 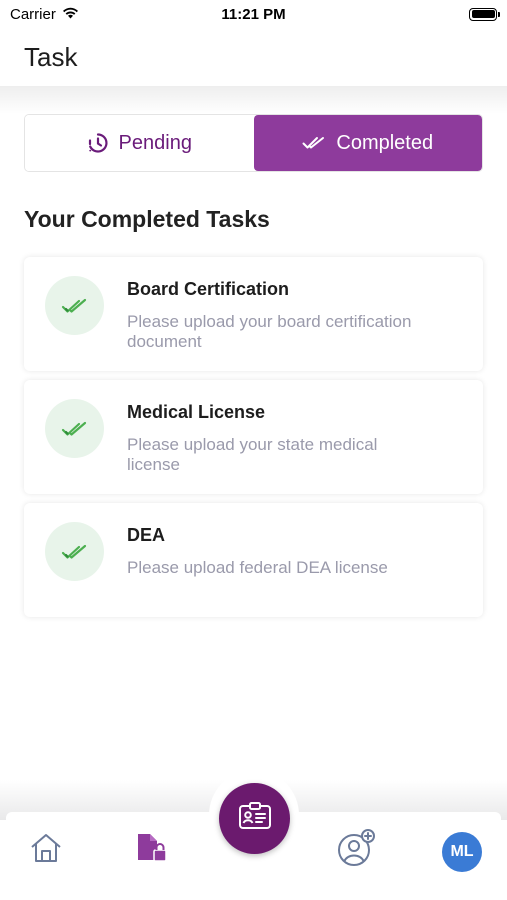 What do you see at coordinates (484, 14) in the screenshot?
I see `battery-icon` at bounding box center [484, 14].